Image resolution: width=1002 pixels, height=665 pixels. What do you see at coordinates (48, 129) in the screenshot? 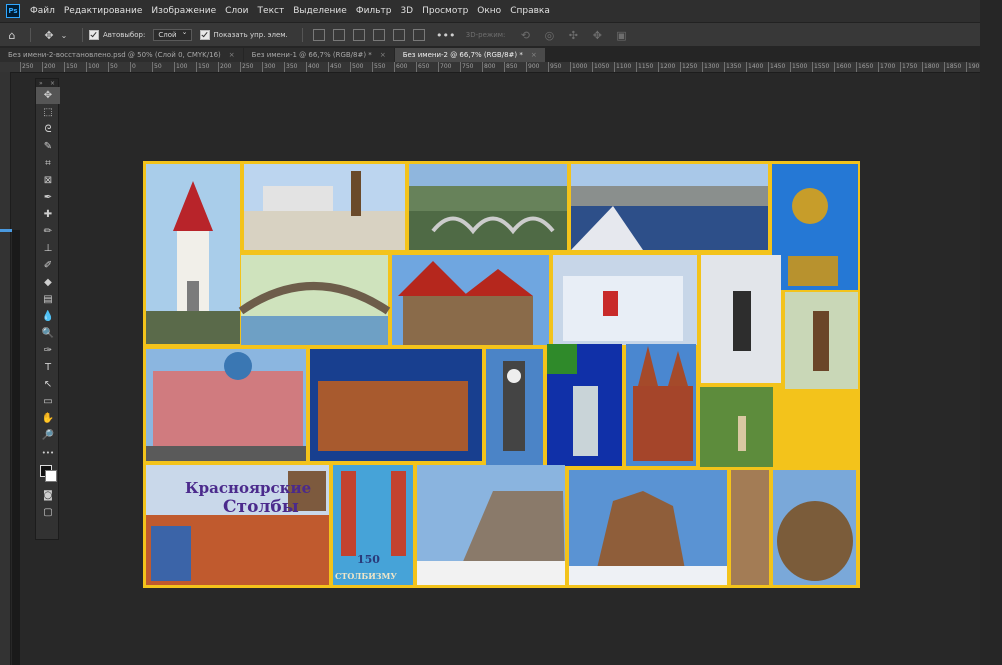
I see `lasso-tool-icon: ᘓ` at bounding box center [48, 129].